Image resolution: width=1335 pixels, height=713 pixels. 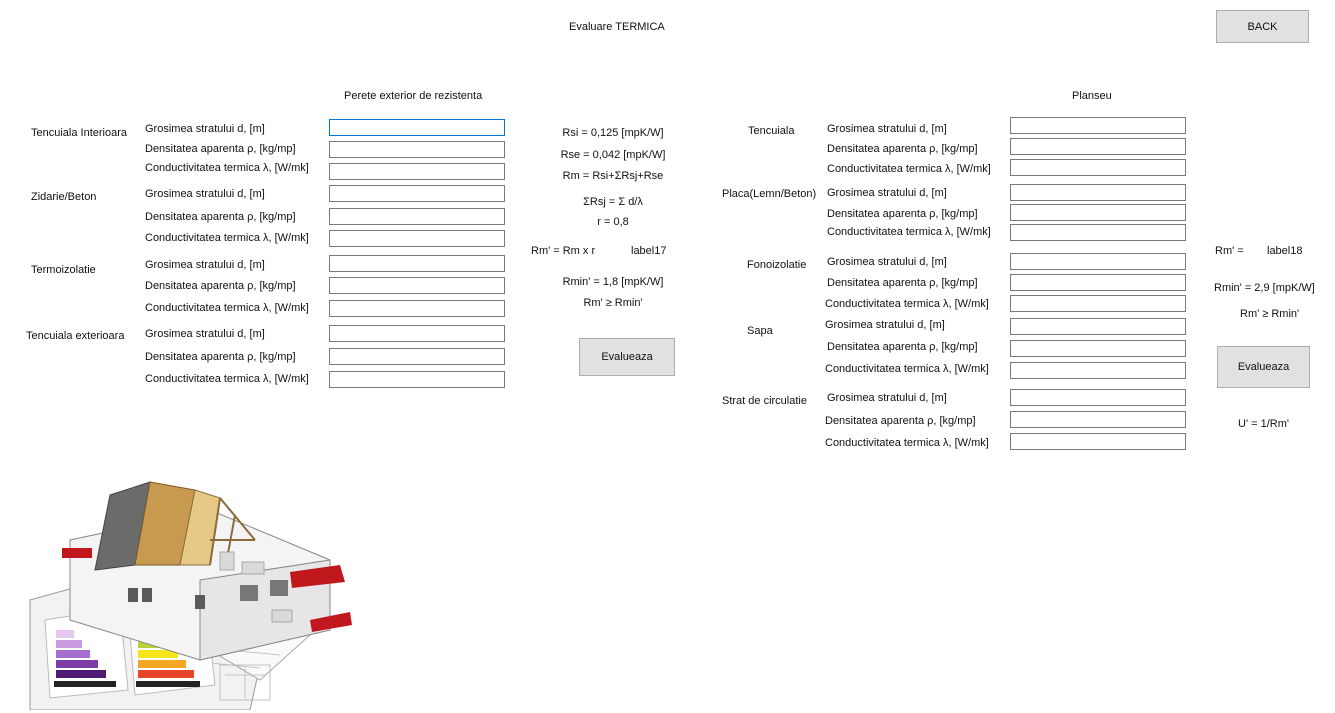 What do you see at coordinates (649, 251) in the screenshot?
I see `wall-result-label: label17` at bounding box center [649, 251].